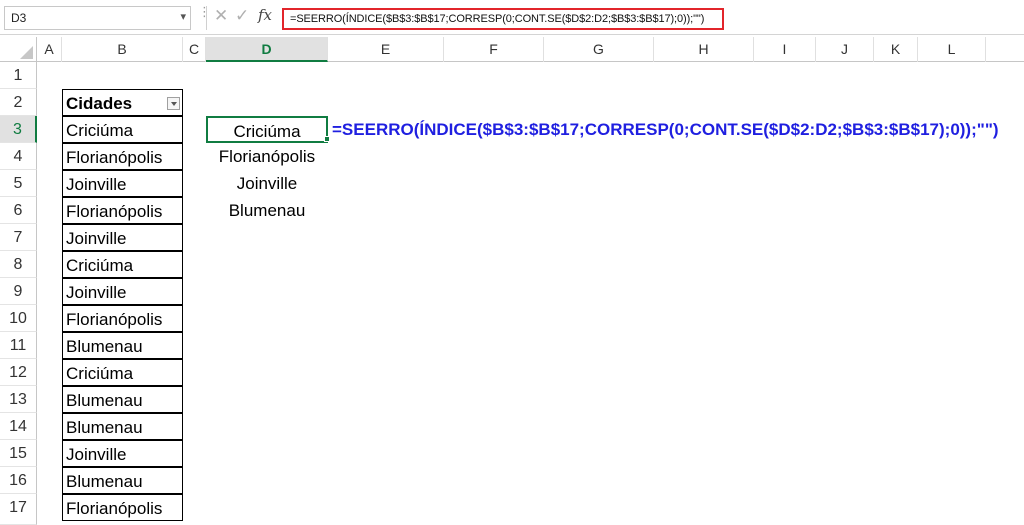 Image resolution: width=1024 pixels, height=525 pixels. Describe the element at coordinates (19, 18) in the screenshot. I see `name-box-value: D3` at that location.